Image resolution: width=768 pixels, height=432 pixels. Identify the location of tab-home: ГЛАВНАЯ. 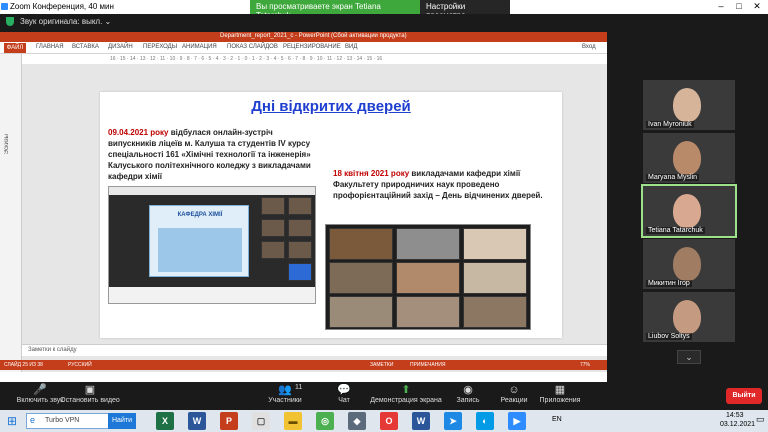
(50, 47).